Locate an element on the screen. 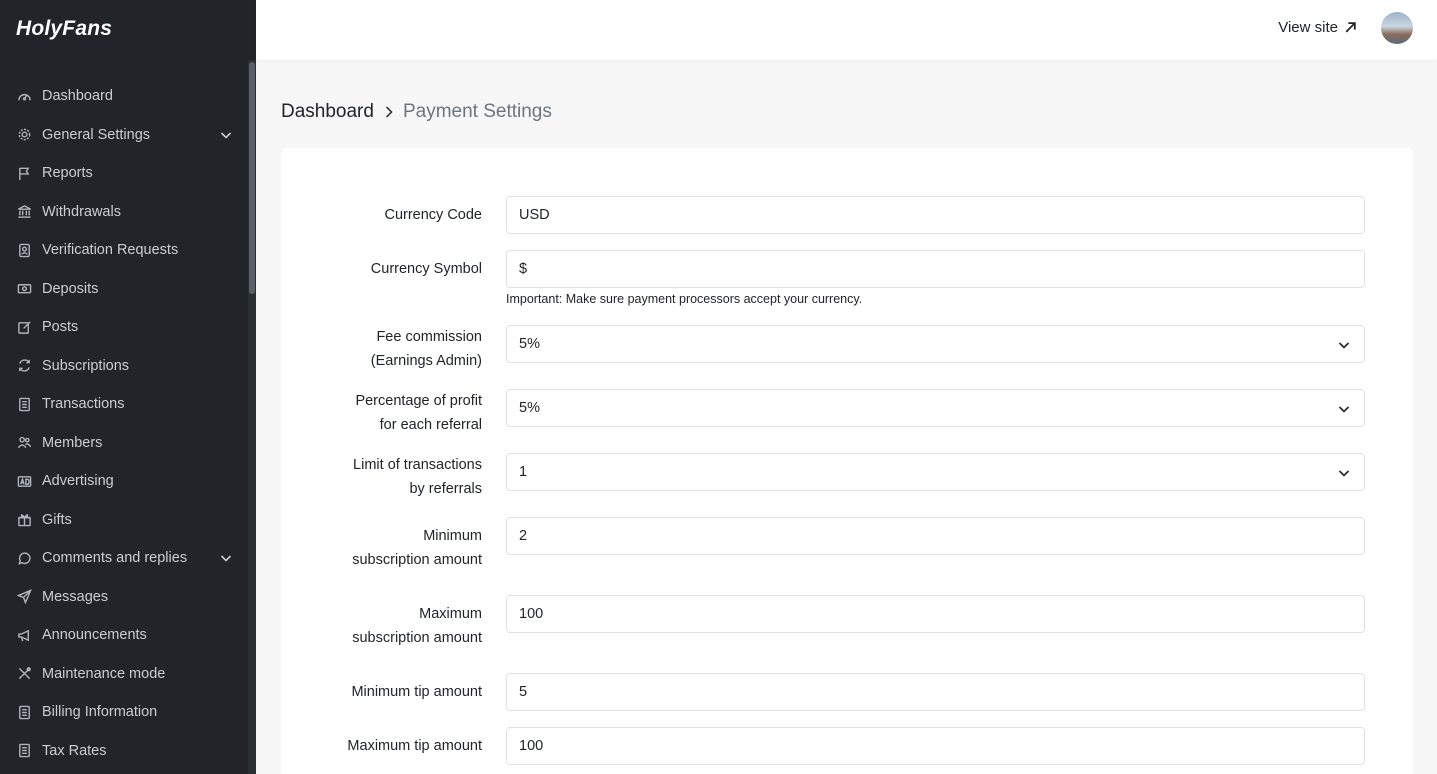 This screenshot has height=774, width=1437. send-icon is located at coordinates (24, 597).